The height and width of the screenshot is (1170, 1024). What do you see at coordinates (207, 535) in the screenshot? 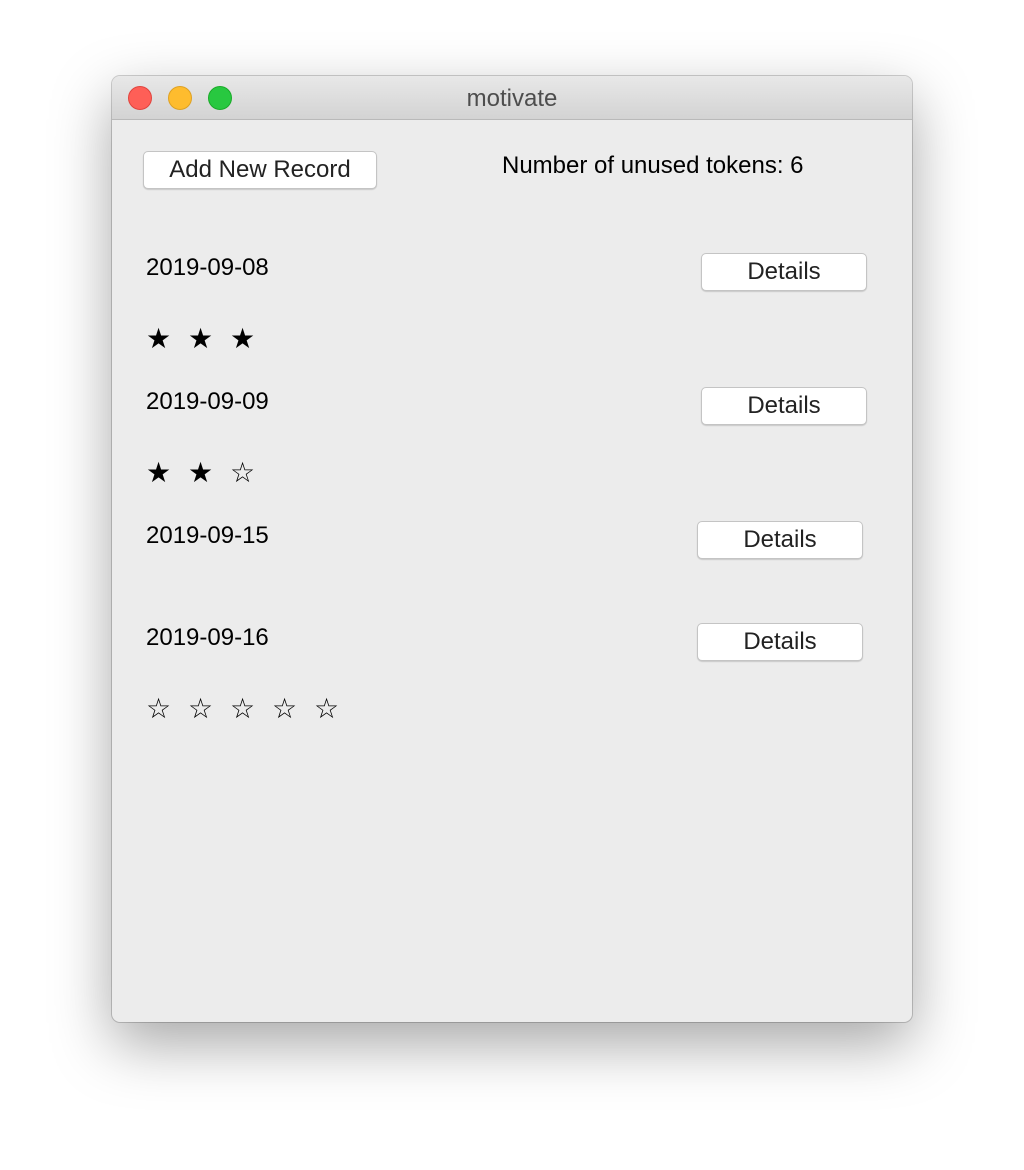
I see `record-date: 2019-09-15` at bounding box center [207, 535].